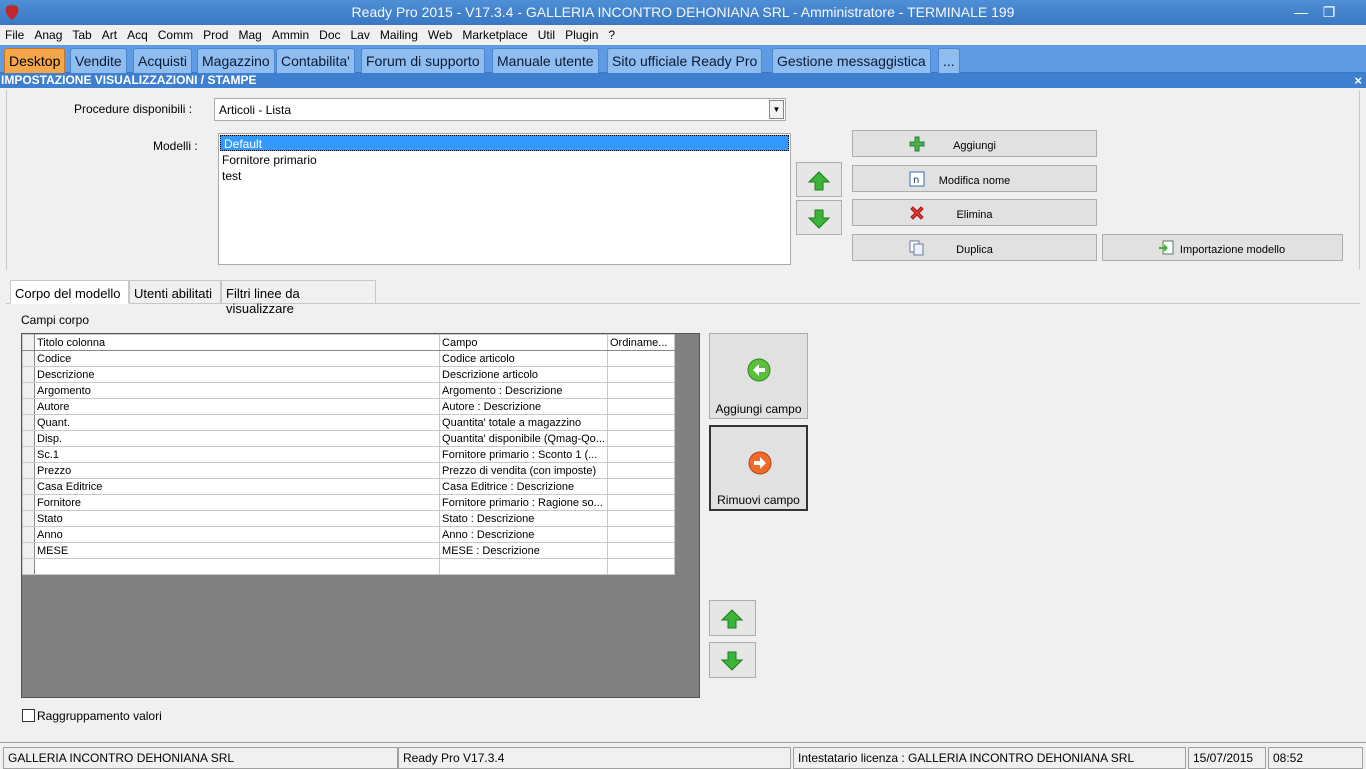  I want to click on tab-sito-ufficiale: Sito ufficiale Ready Pro, so click(685, 60).